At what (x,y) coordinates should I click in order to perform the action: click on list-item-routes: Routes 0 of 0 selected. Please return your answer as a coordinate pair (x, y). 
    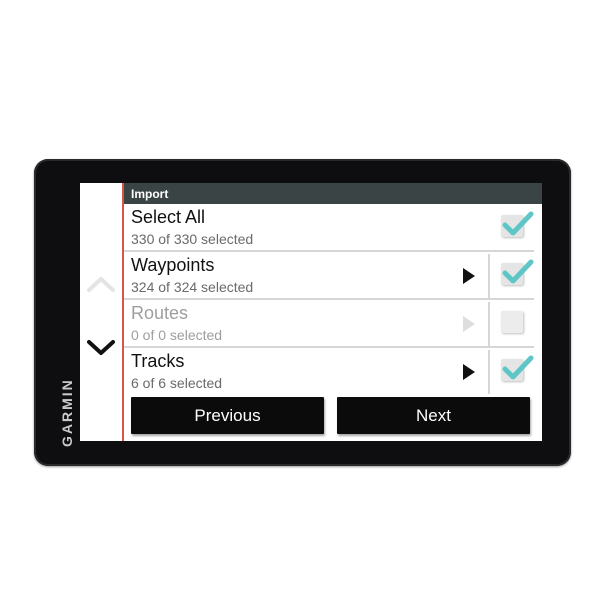
    Looking at the image, I should click on (329, 324).